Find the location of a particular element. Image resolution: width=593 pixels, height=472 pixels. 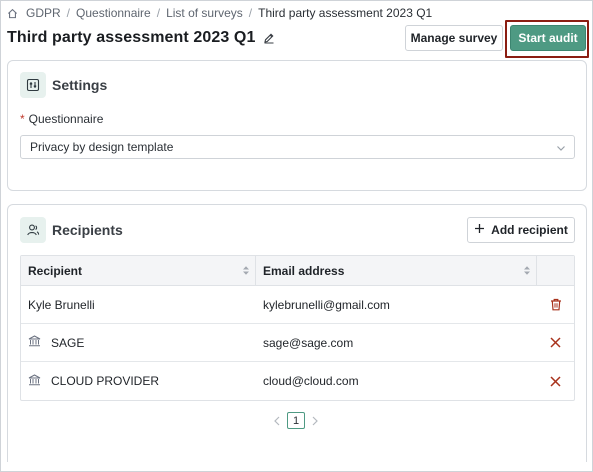

recipient-name: SAGE is located at coordinates (68, 342).